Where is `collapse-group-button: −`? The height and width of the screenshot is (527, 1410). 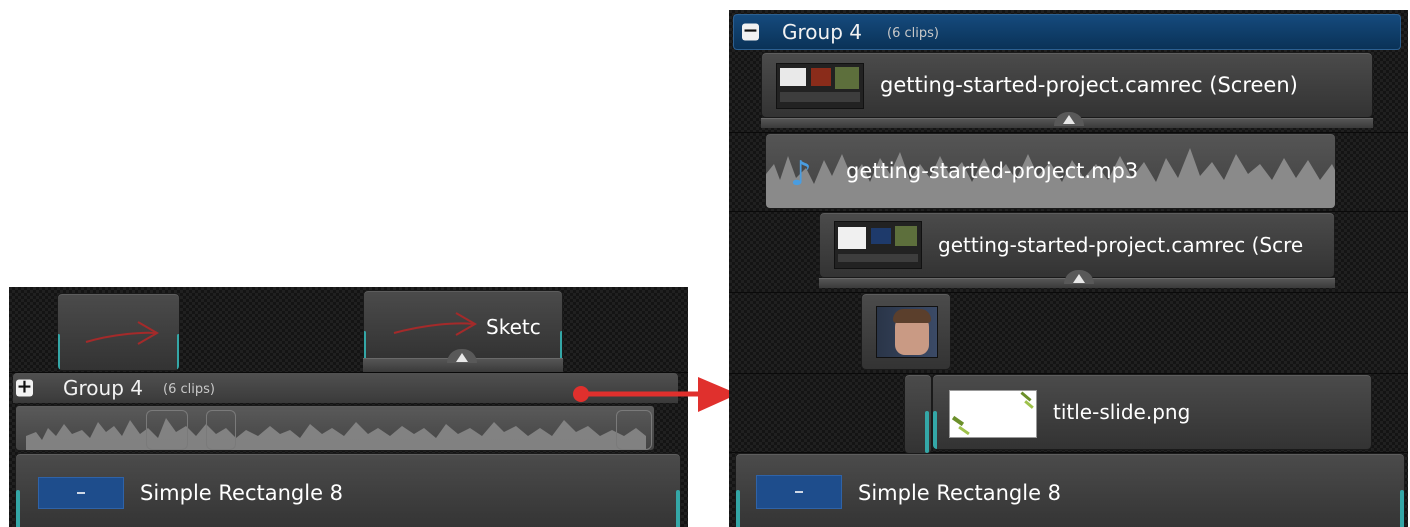
collapse-group-button: − is located at coordinates (750, 30).